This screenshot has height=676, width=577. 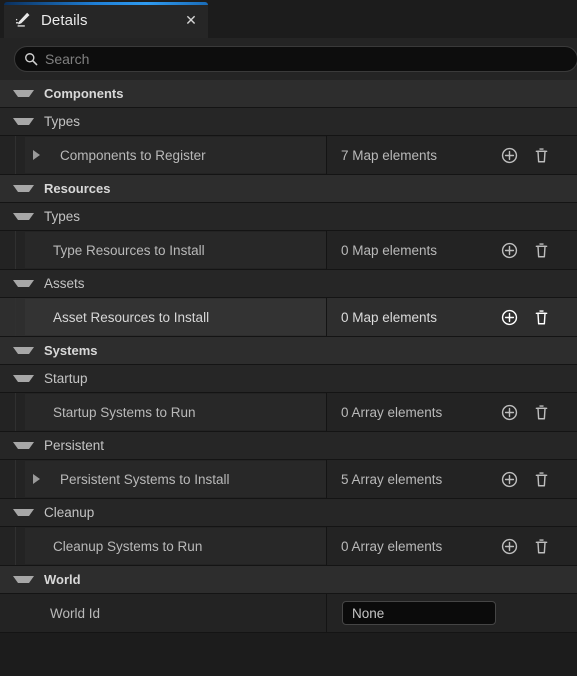 What do you see at coordinates (288, 189) in the screenshot?
I see `category-resources: Resources` at bounding box center [288, 189].